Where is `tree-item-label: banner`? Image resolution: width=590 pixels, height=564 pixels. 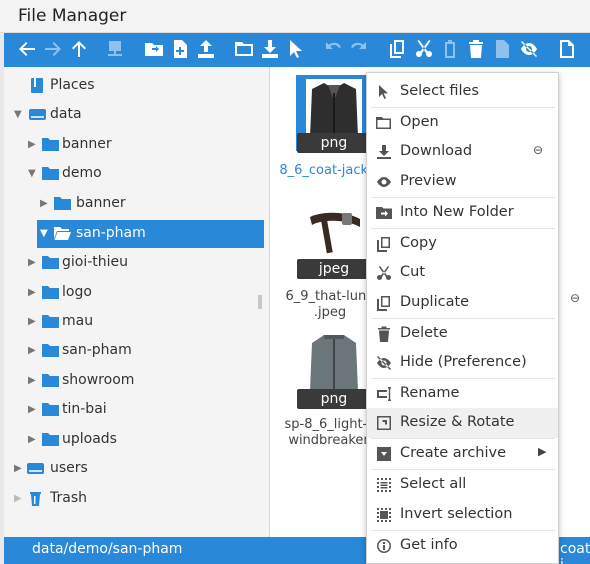 tree-item-label: banner is located at coordinates (101, 203).